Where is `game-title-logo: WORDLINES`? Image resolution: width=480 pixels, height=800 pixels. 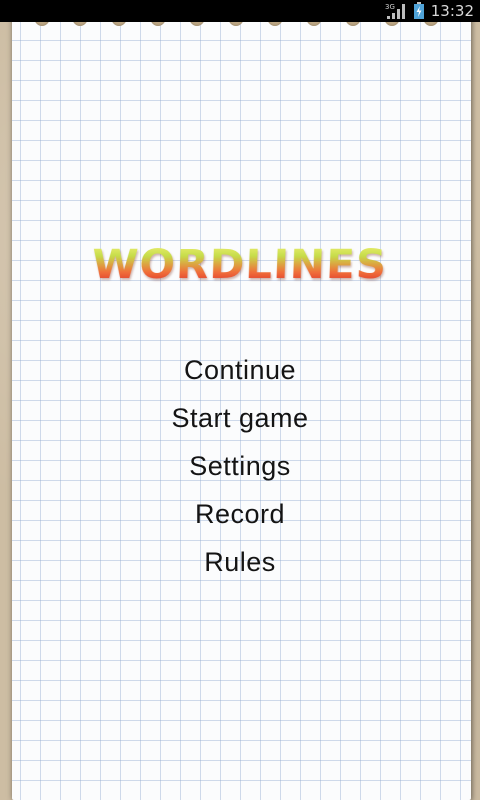 game-title-logo: WORDLINES is located at coordinates (240, 265).